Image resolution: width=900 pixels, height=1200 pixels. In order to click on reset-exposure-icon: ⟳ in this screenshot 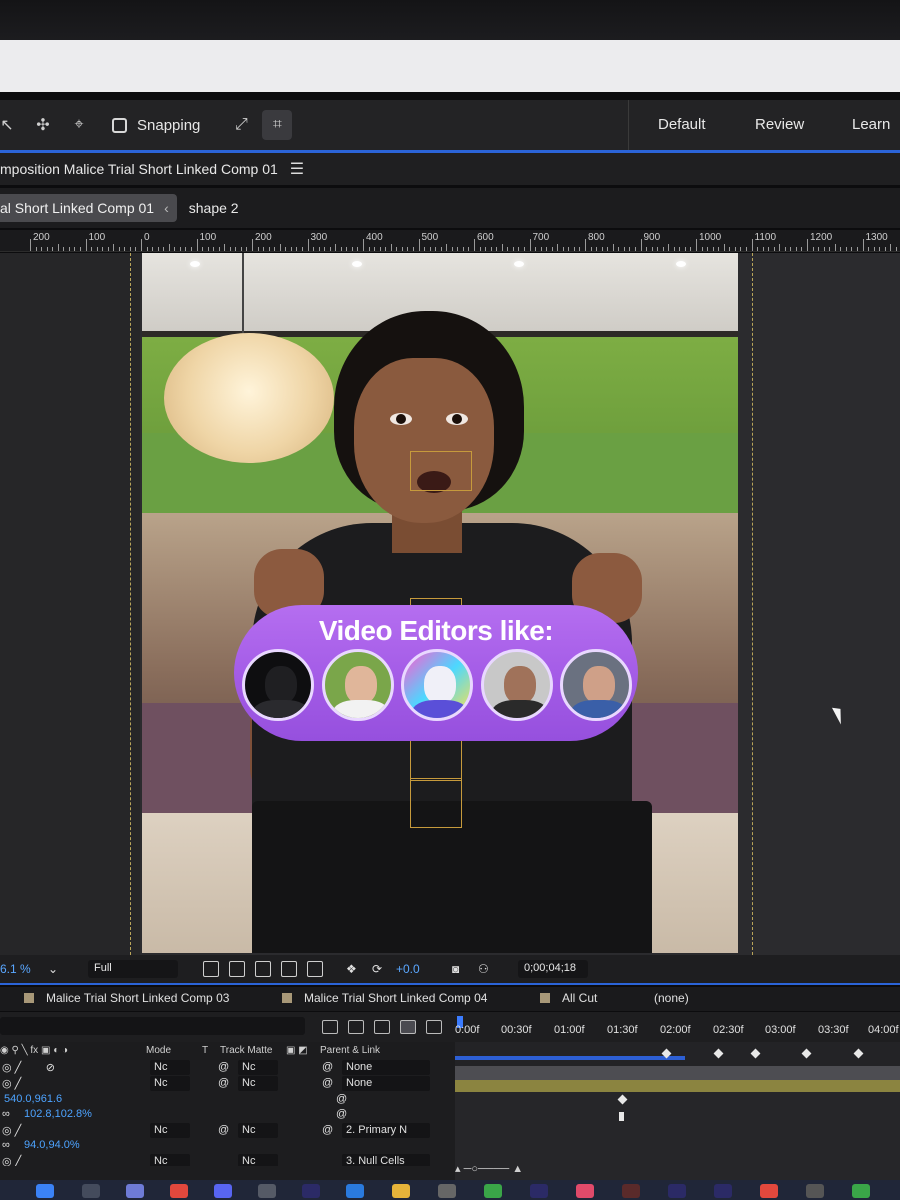, I will do `click(377, 969)`.